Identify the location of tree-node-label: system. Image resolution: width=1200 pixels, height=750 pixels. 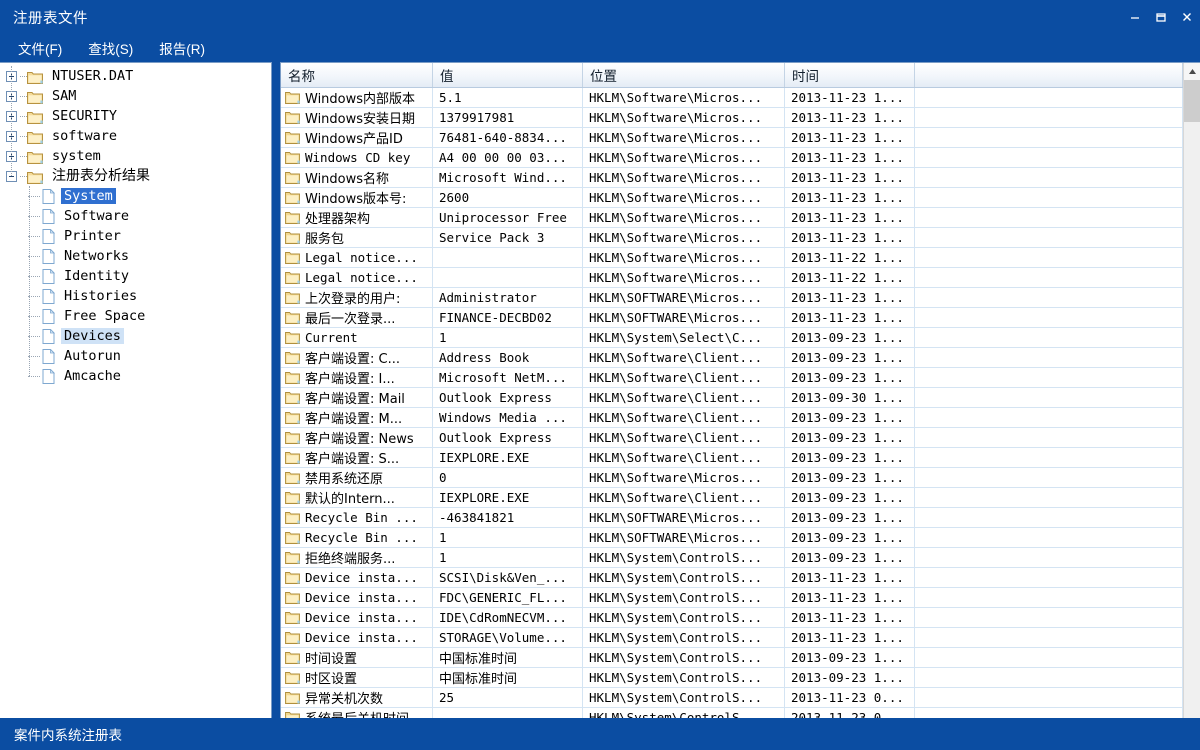
(76, 156).